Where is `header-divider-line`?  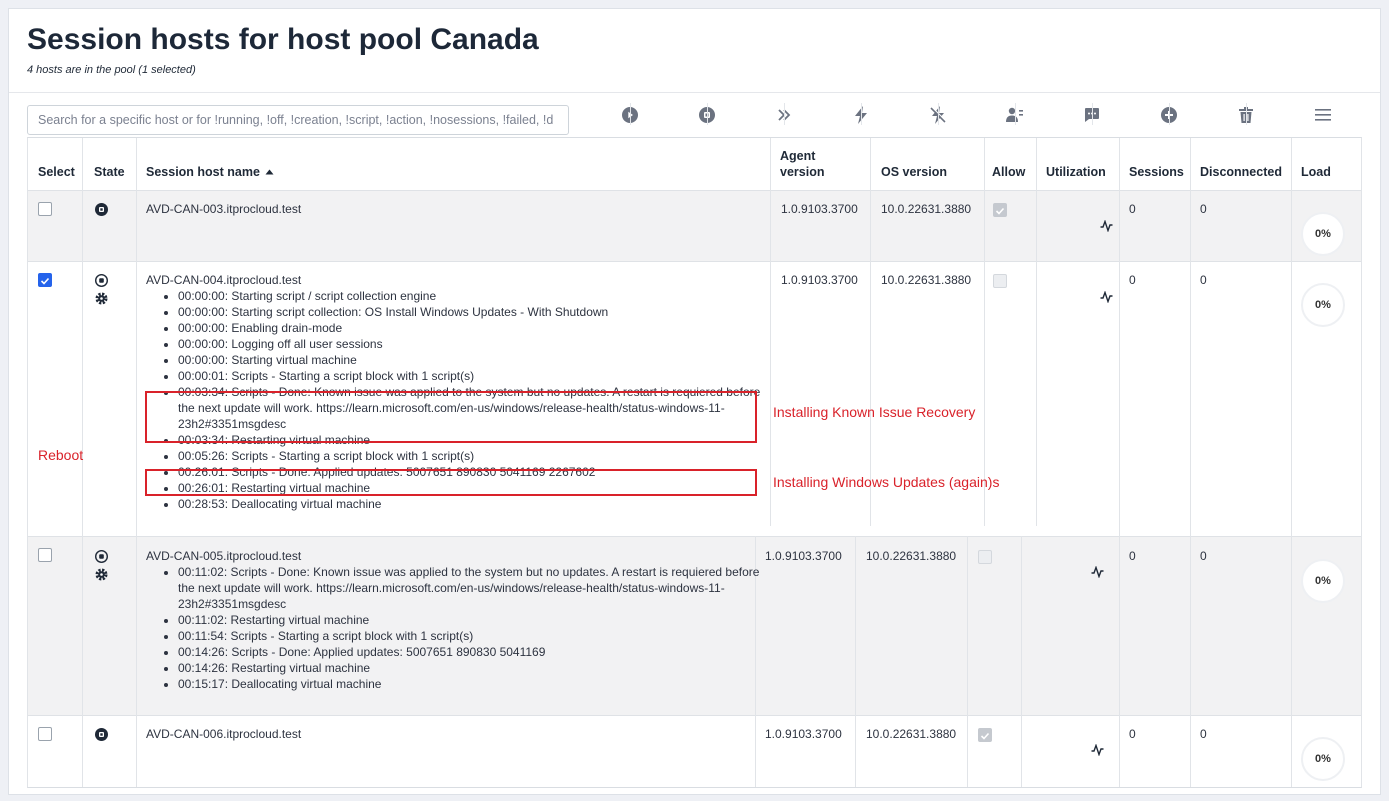 header-divider-line is located at coordinates (694, 190).